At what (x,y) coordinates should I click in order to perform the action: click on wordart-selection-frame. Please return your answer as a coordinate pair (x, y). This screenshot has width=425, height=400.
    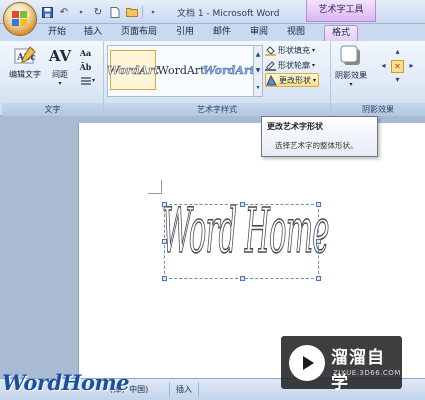
    Looking at the image, I should click on (241, 241).